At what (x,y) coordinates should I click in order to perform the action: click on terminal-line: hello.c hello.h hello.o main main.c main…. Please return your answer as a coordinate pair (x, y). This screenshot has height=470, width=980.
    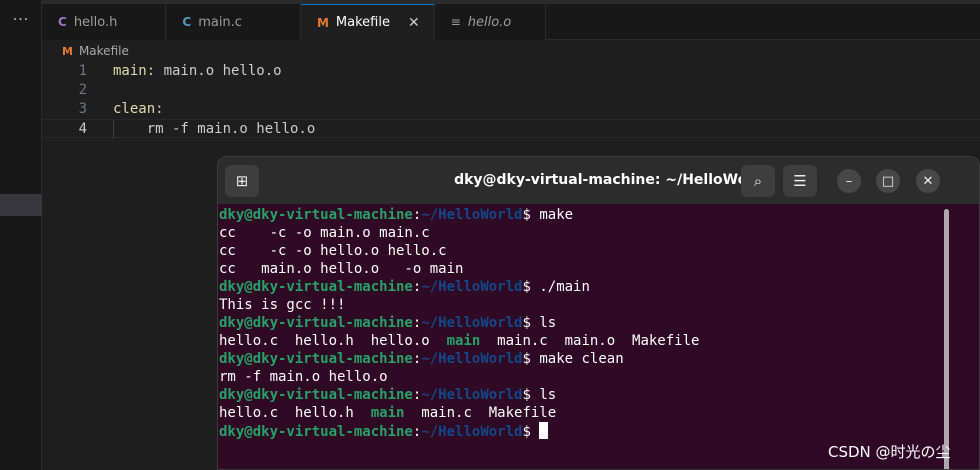
    Looking at the image, I should click on (599, 341).